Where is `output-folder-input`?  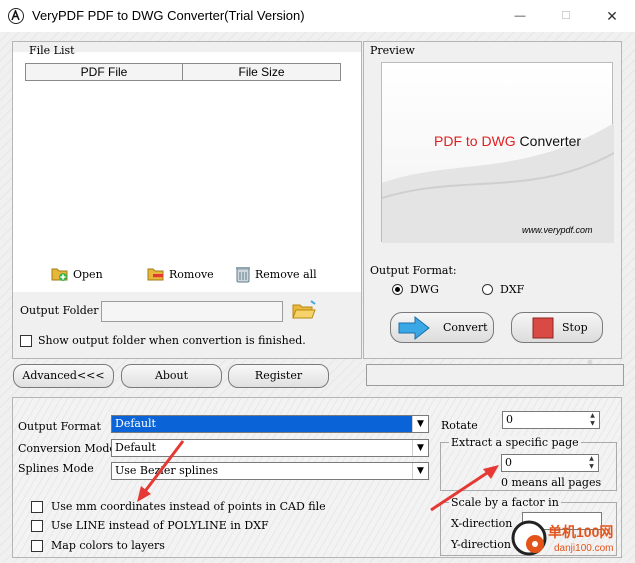 output-folder-input is located at coordinates (192, 311).